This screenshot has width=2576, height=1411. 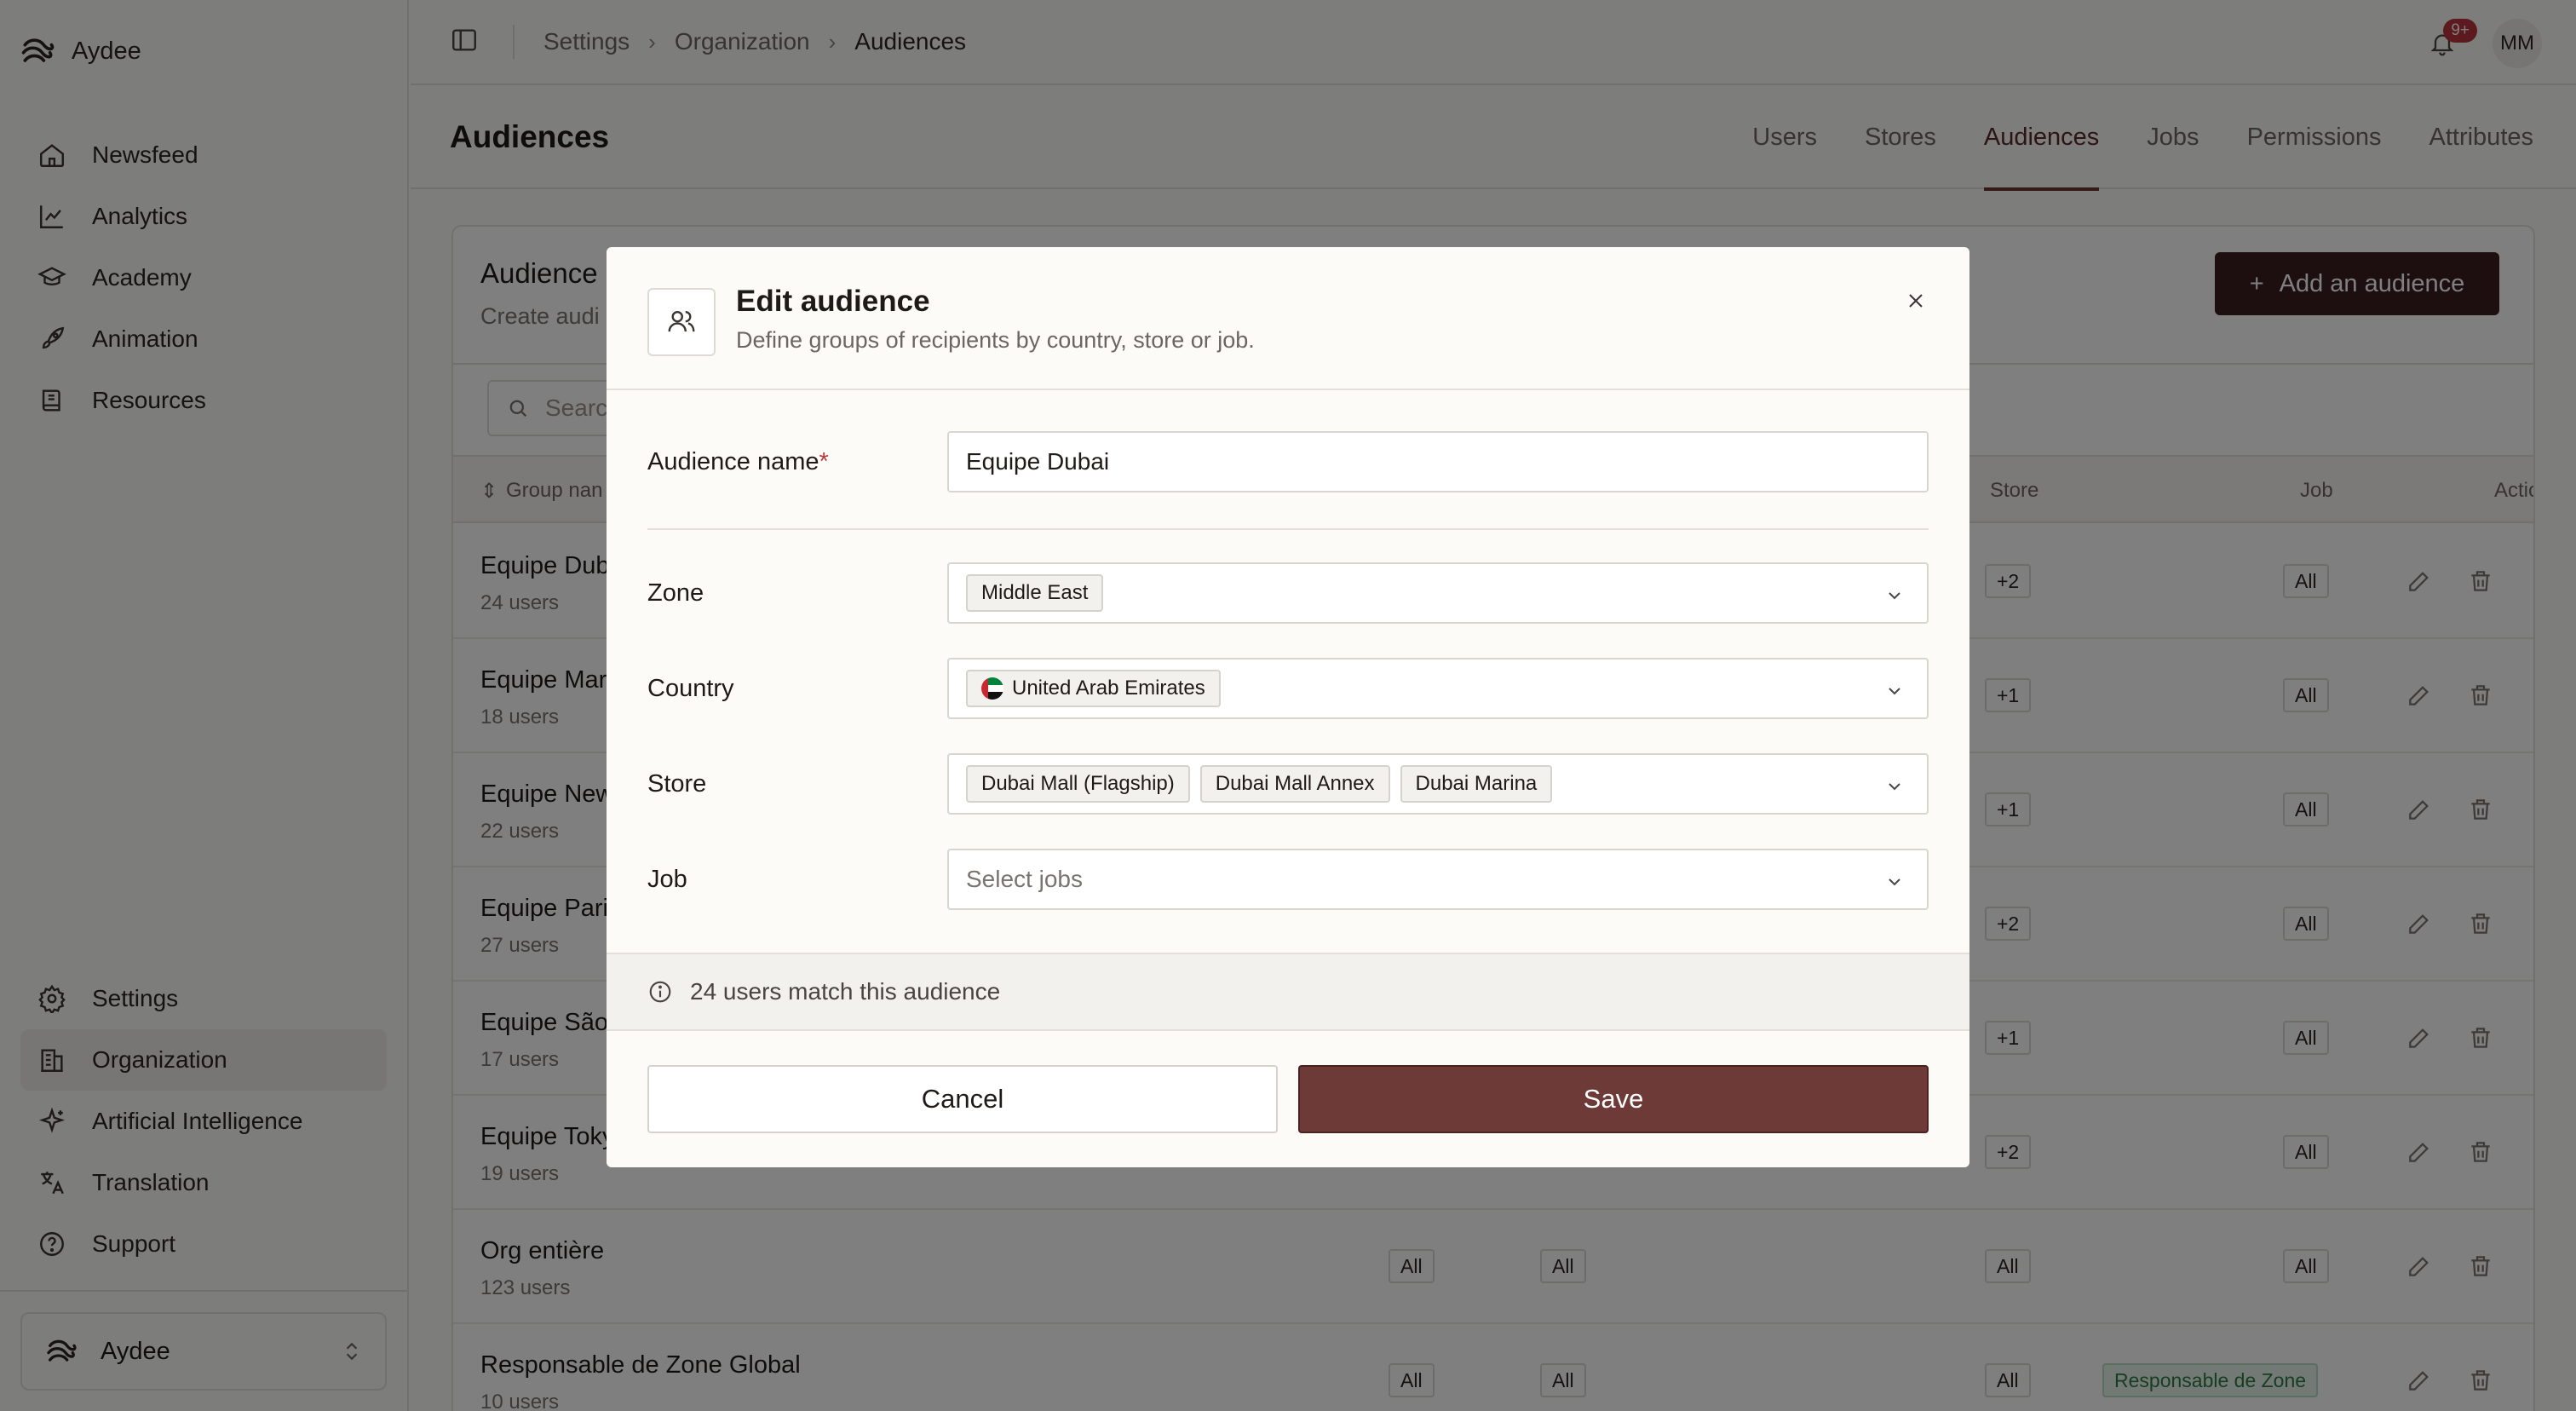 I want to click on close-icon, so click(x=1916, y=301).